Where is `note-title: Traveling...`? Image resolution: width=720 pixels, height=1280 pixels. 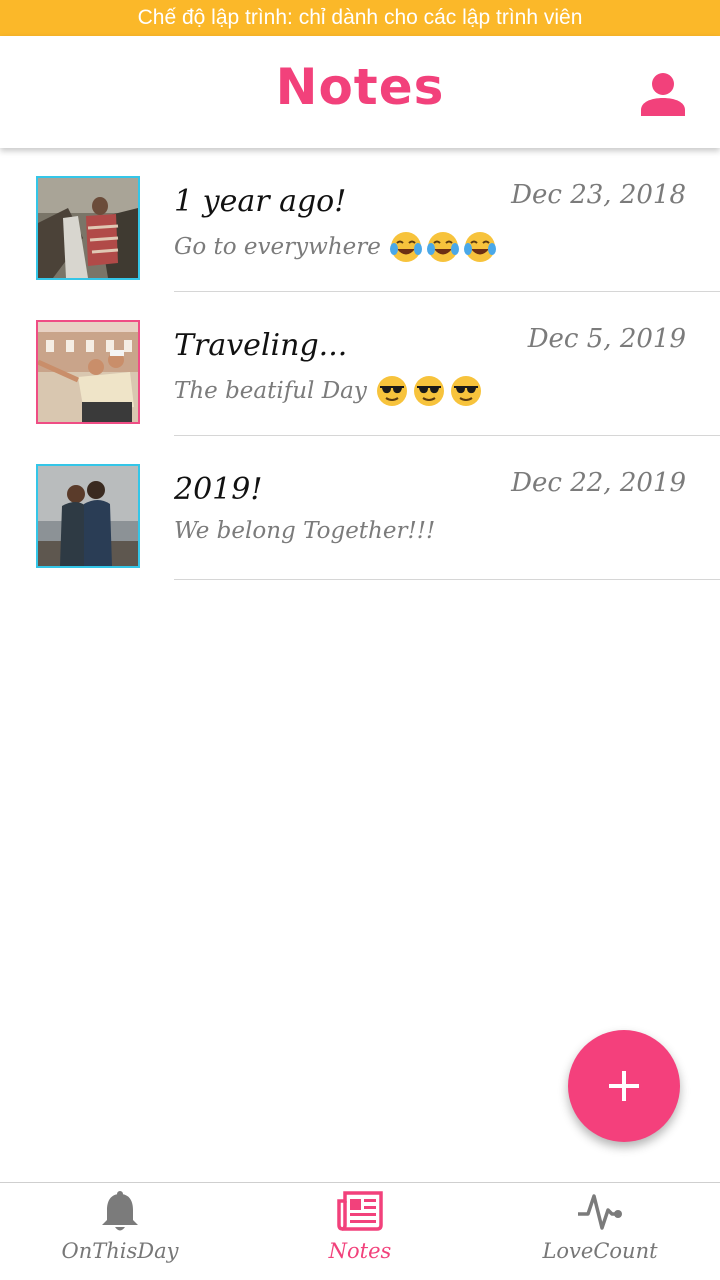
note-title: Traveling... is located at coordinates (261, 345).